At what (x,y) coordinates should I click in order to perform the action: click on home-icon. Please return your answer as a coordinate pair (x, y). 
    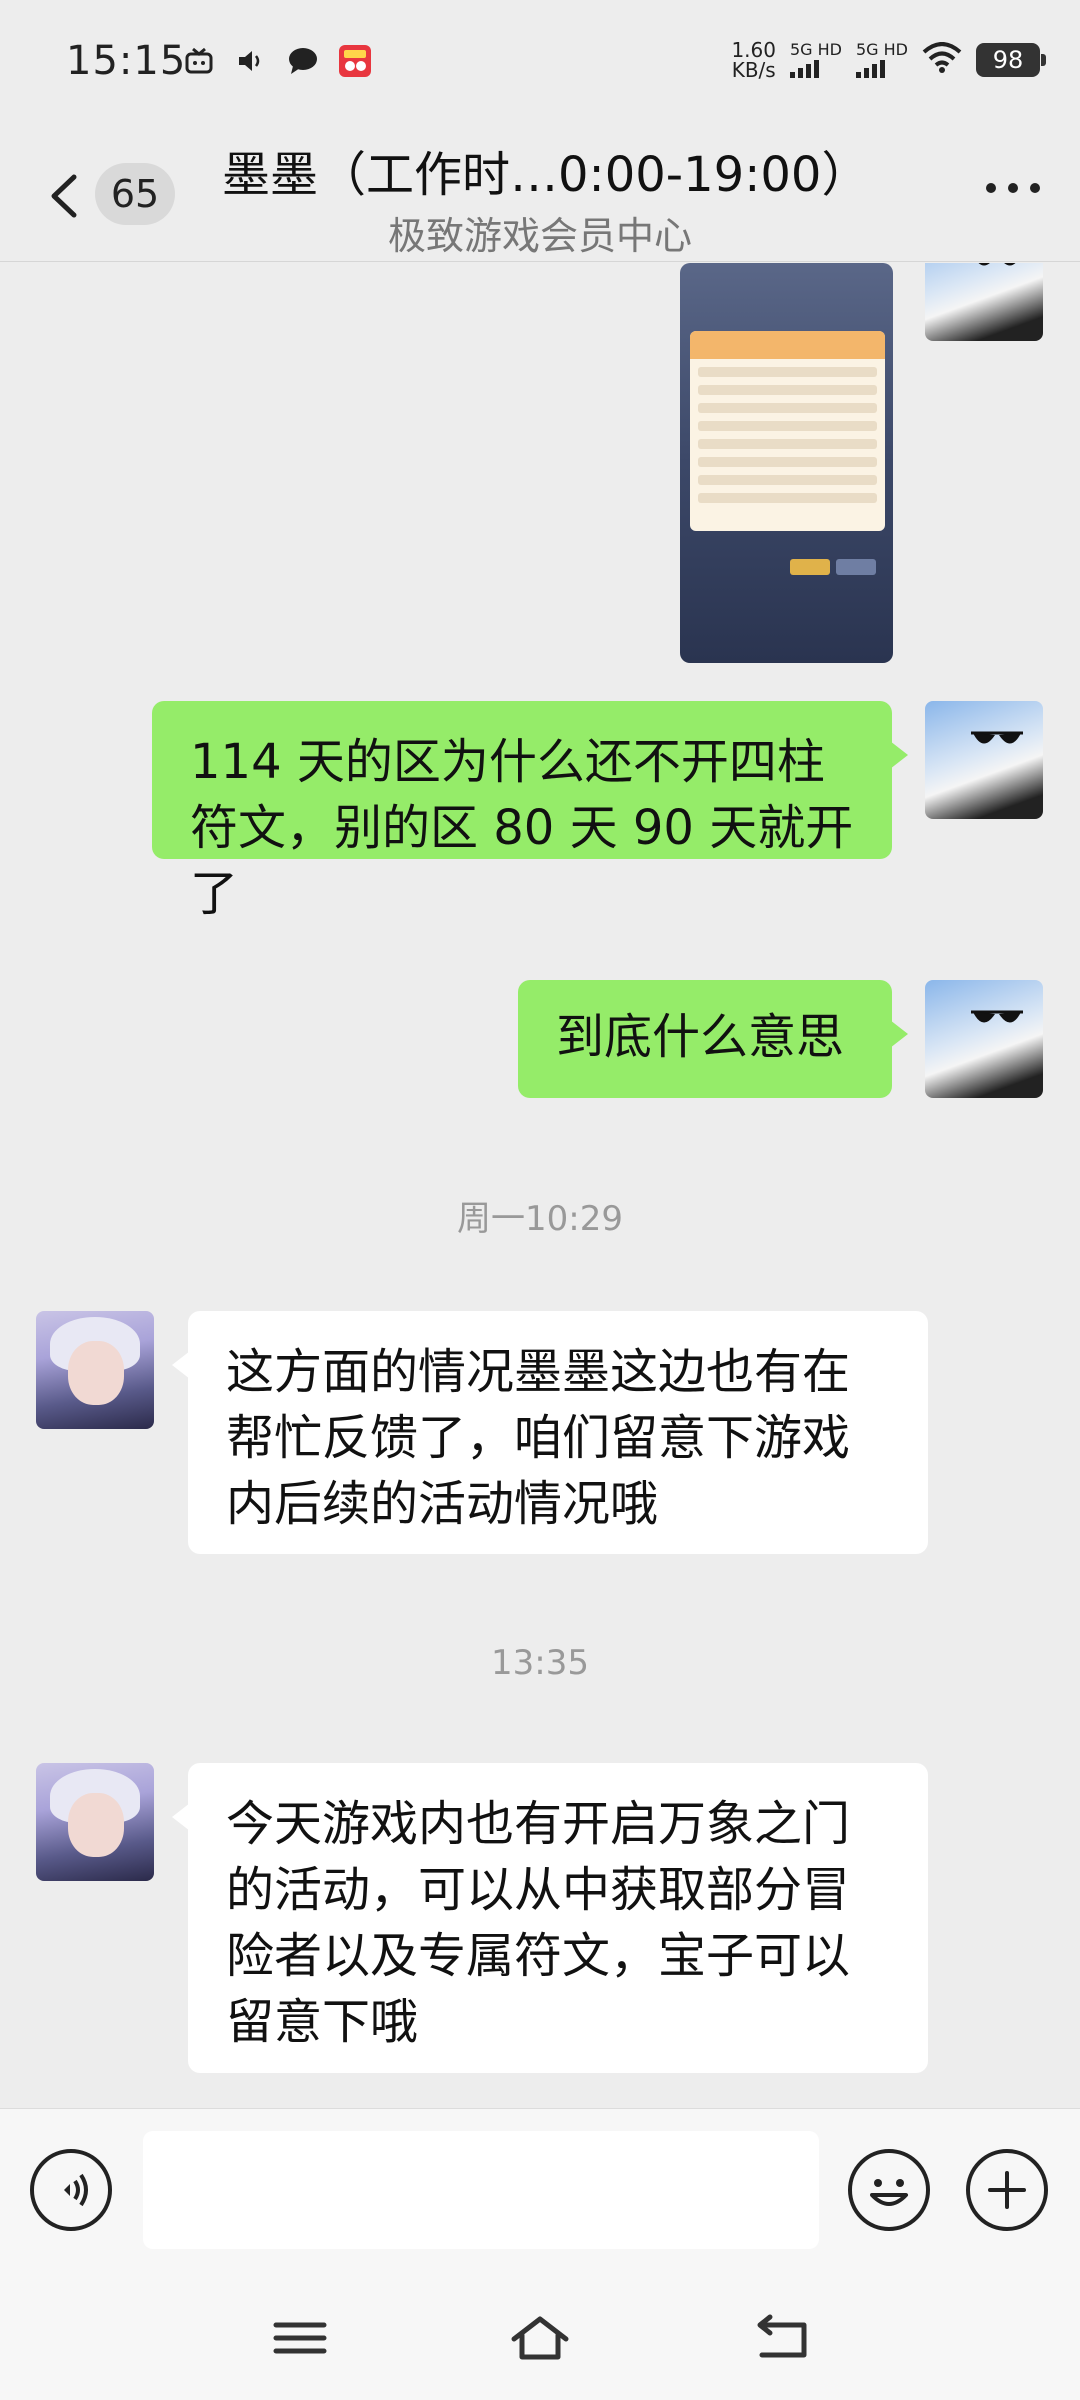
    Looking at the image, I should click on (540, 2338).